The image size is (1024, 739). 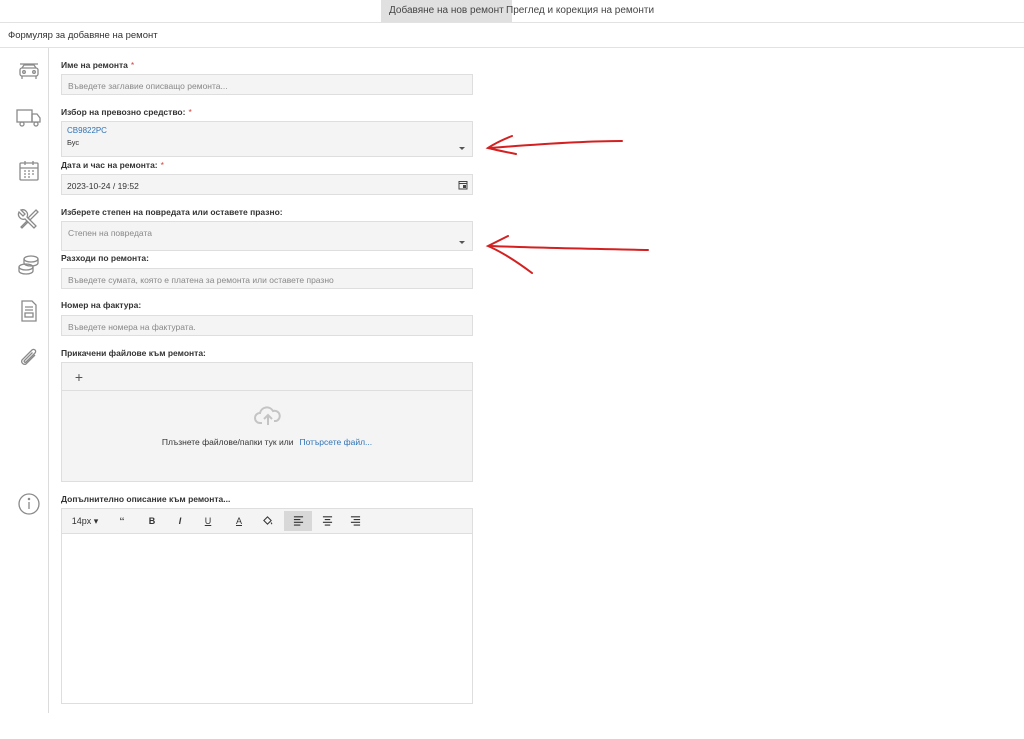 What do you see at coordinates (85, 521) in the screenshot?
I see `font-size-dropdown: 14px ▾` at bounding box center [85, 521].